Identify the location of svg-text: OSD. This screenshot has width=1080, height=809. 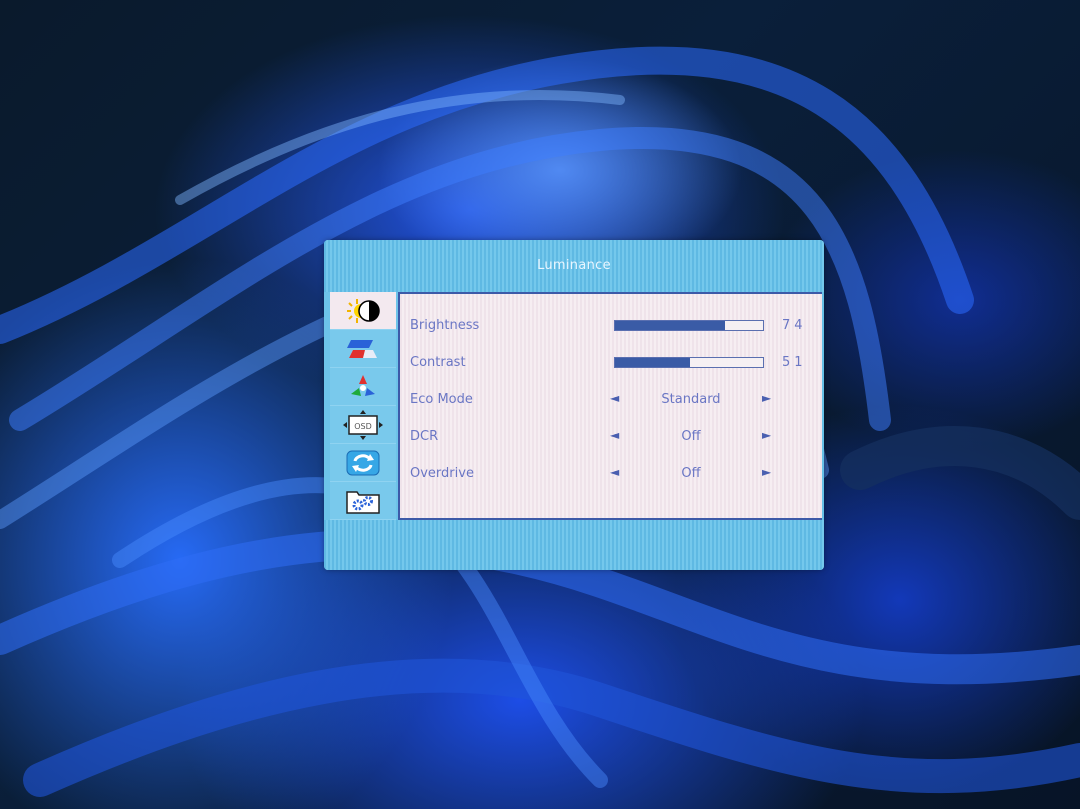
(363, 426).